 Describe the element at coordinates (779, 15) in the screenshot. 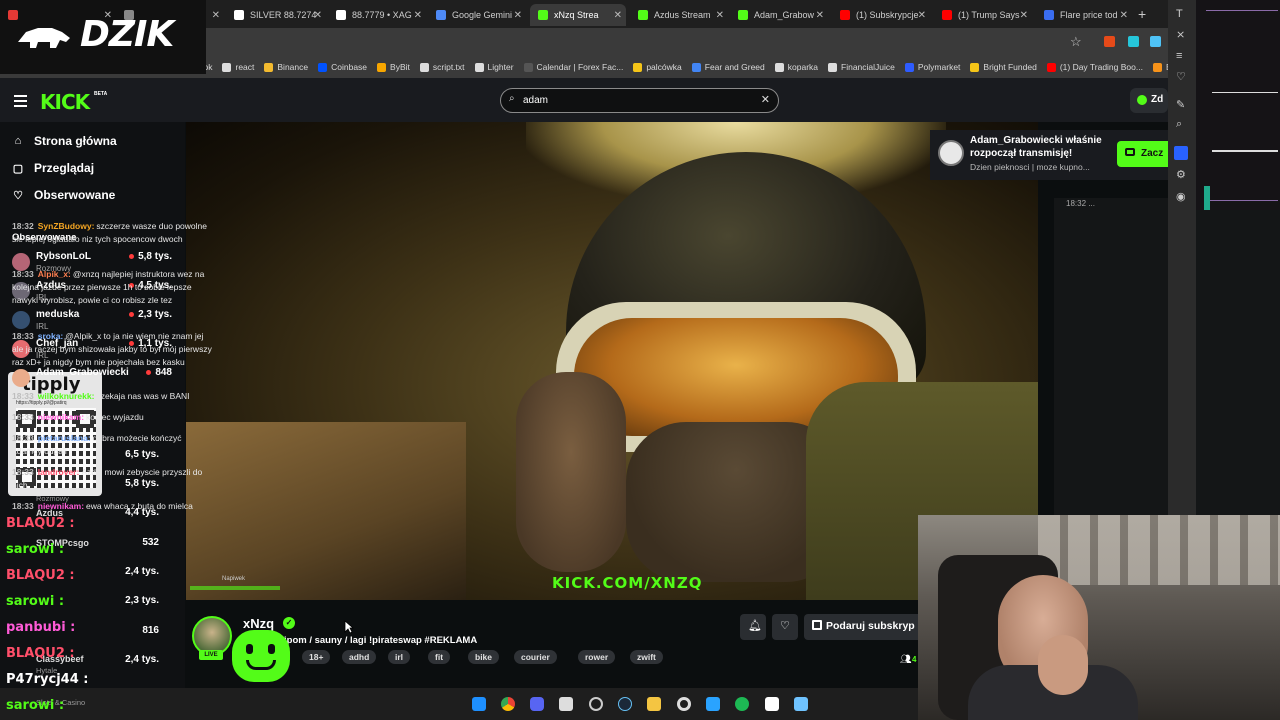

I see `browser-tab: Adam_Grabow ✕` at that location.